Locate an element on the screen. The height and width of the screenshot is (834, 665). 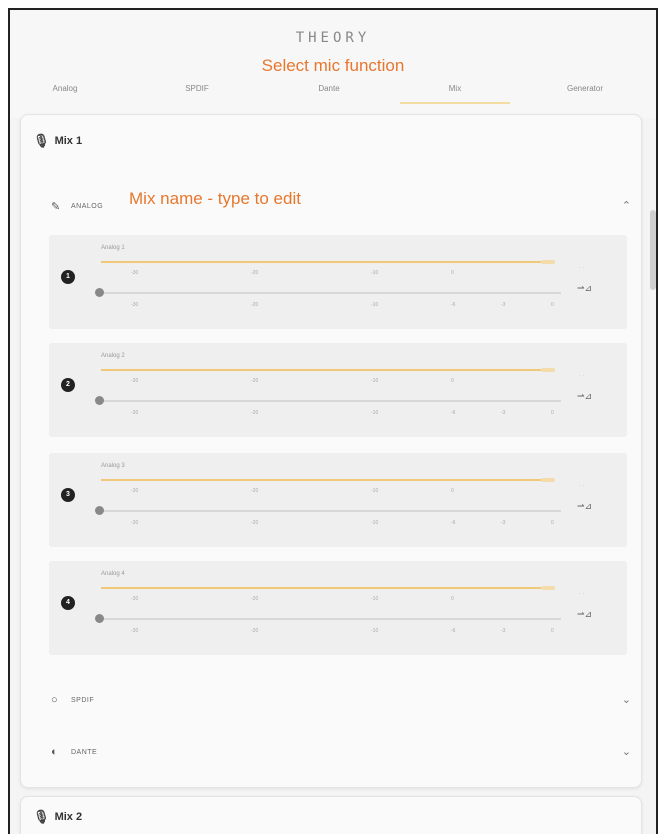
pencil-icon: ✎ is located at coordinates (56, 207).